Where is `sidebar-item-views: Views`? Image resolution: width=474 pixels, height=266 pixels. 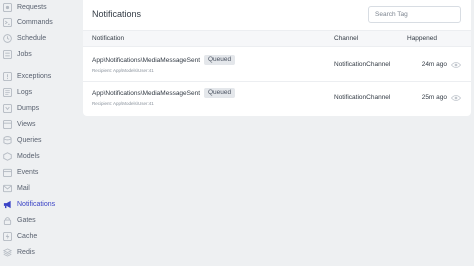 sidebar-item-views: Views is located at coordinates (41, 124).